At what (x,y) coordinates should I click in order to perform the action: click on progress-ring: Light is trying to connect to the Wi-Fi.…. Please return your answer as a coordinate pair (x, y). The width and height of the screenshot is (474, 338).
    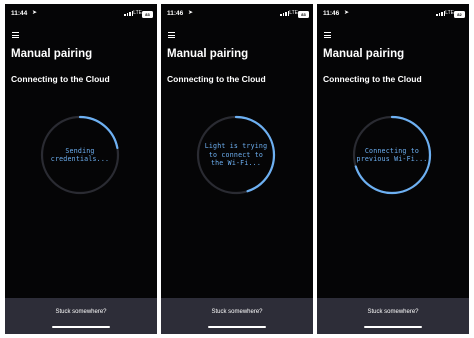
    Looking at the image, I should click on (236, 155).